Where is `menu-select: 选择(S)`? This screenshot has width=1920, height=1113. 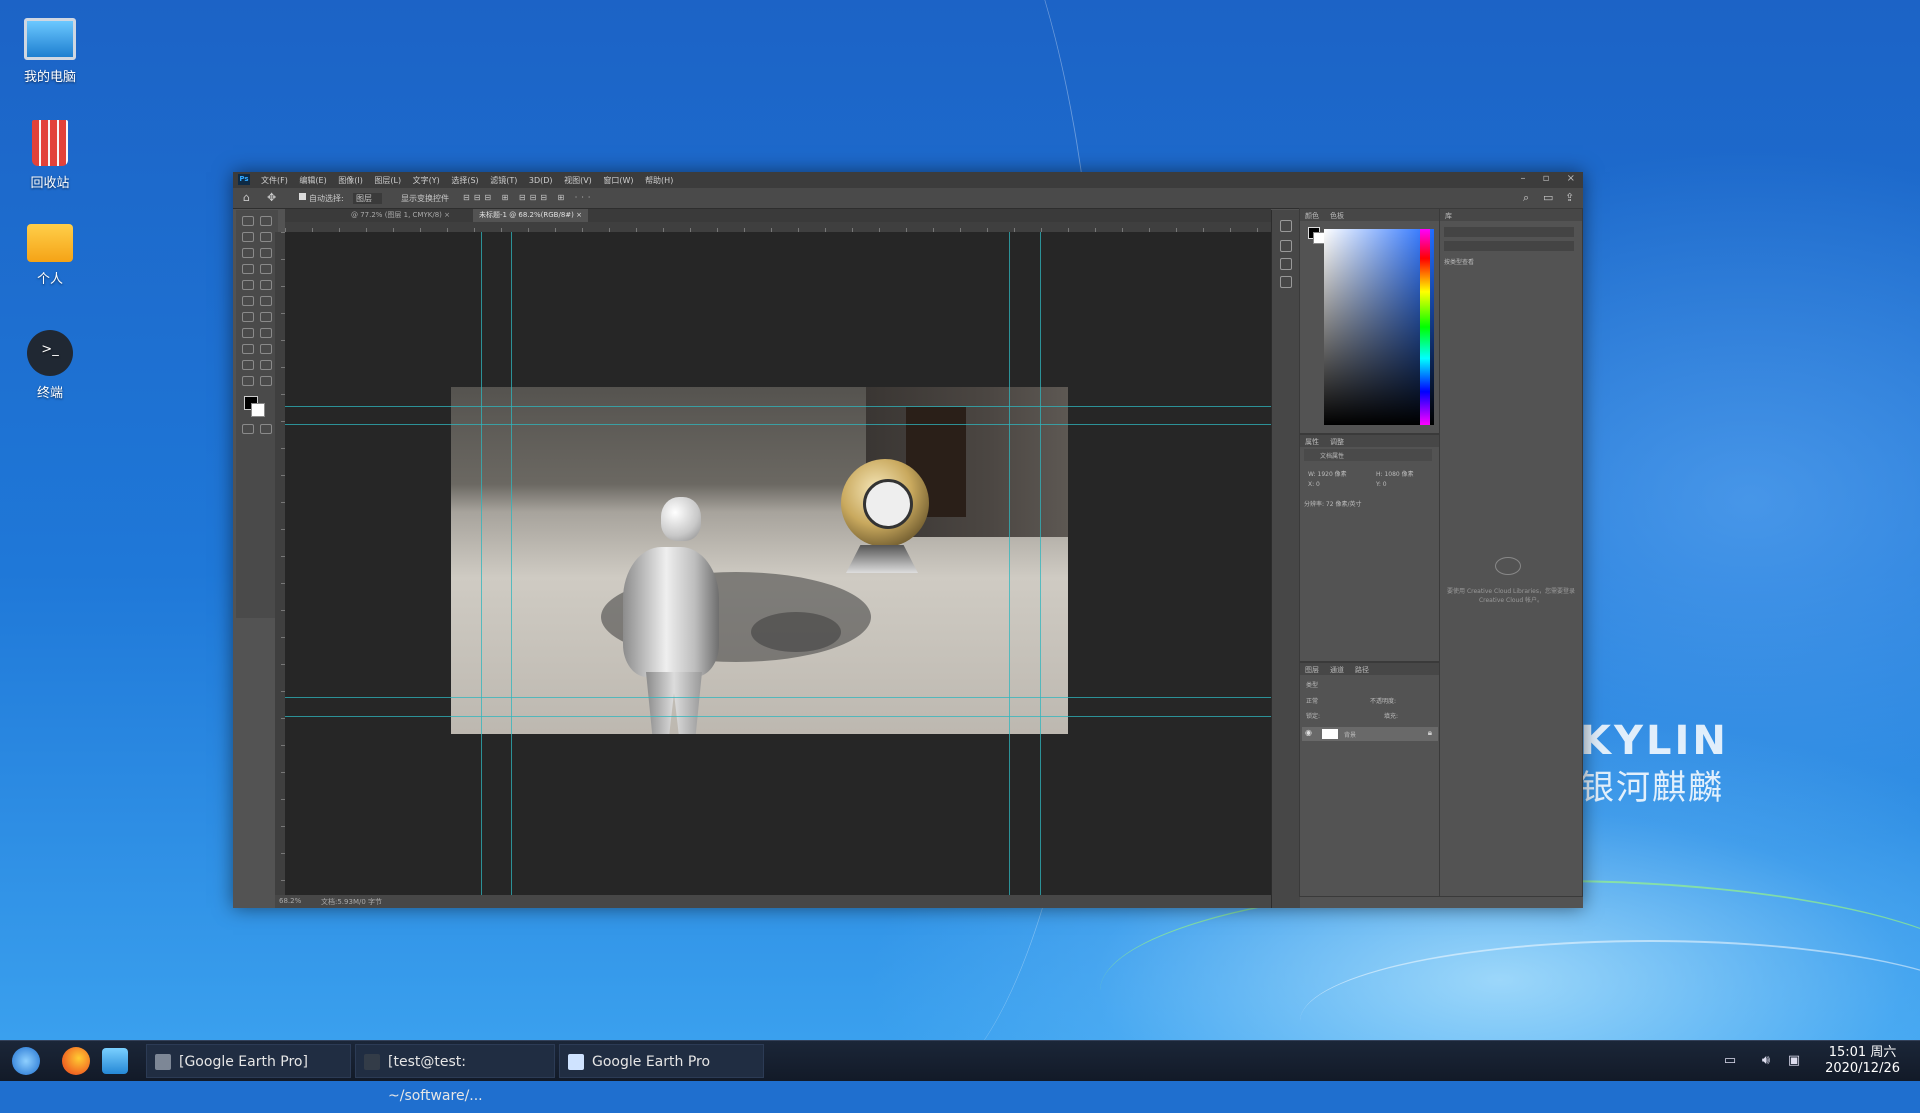 menu-select: 选择(S) is located at coordinates (464, 180).